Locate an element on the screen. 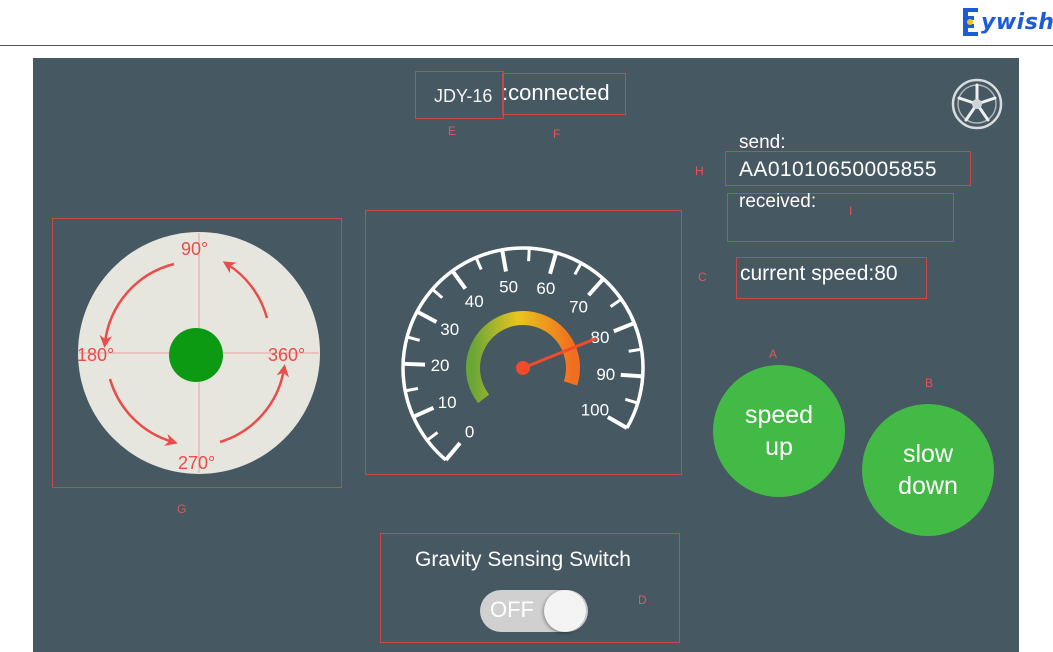 This screenshot has height=652, width=1053. speed-tick-label: 0 is located at coordinates (469, 432).